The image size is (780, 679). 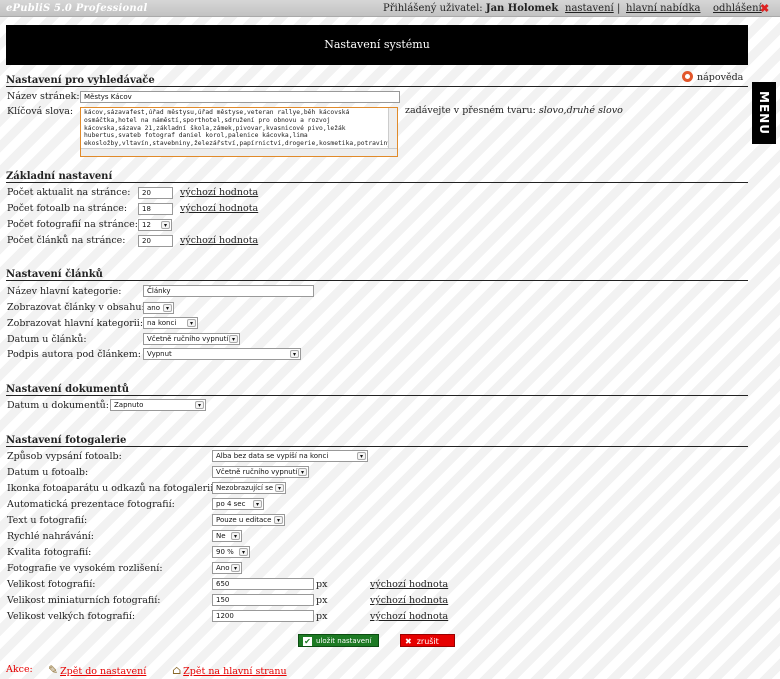 I want to click on cancel-button: ✖ zrušit, so click(x=427, y=640).